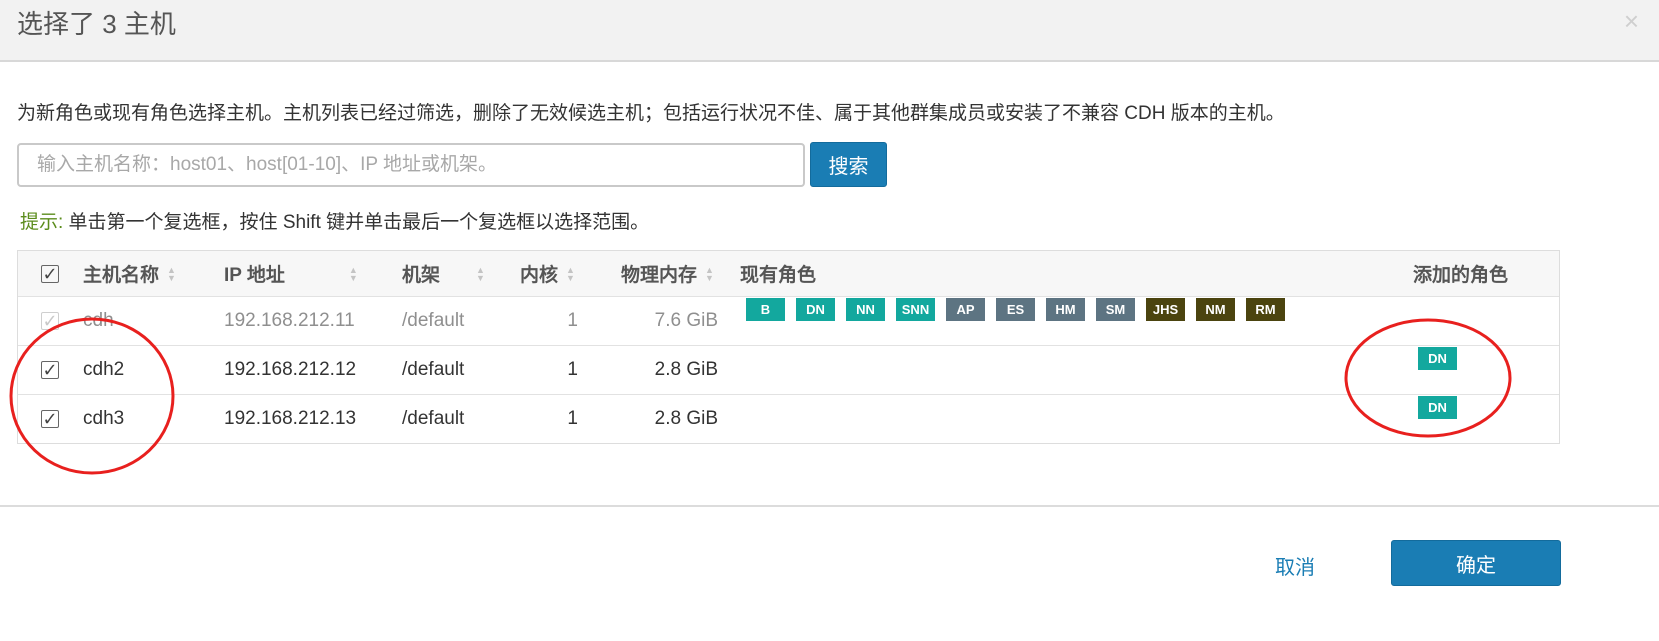 The height and width of the screenshot is (641, 1659). Describe the element at coordinates (290, 369) in the screenshot. I see `cell-ip: 192.168.212.12` at that location.